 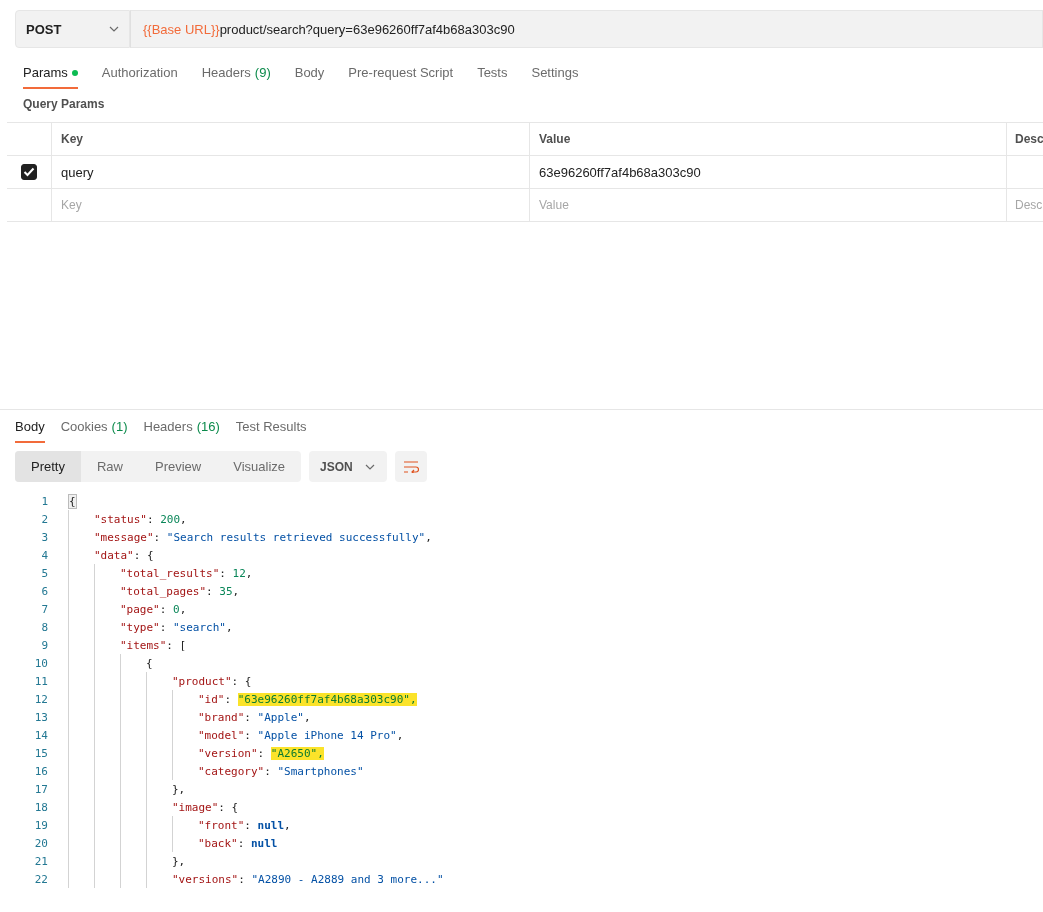 What do you see at coordinates (212, 681) in the screenshot?
I see `code-line: "product": {` at bounding box center [212, 681].